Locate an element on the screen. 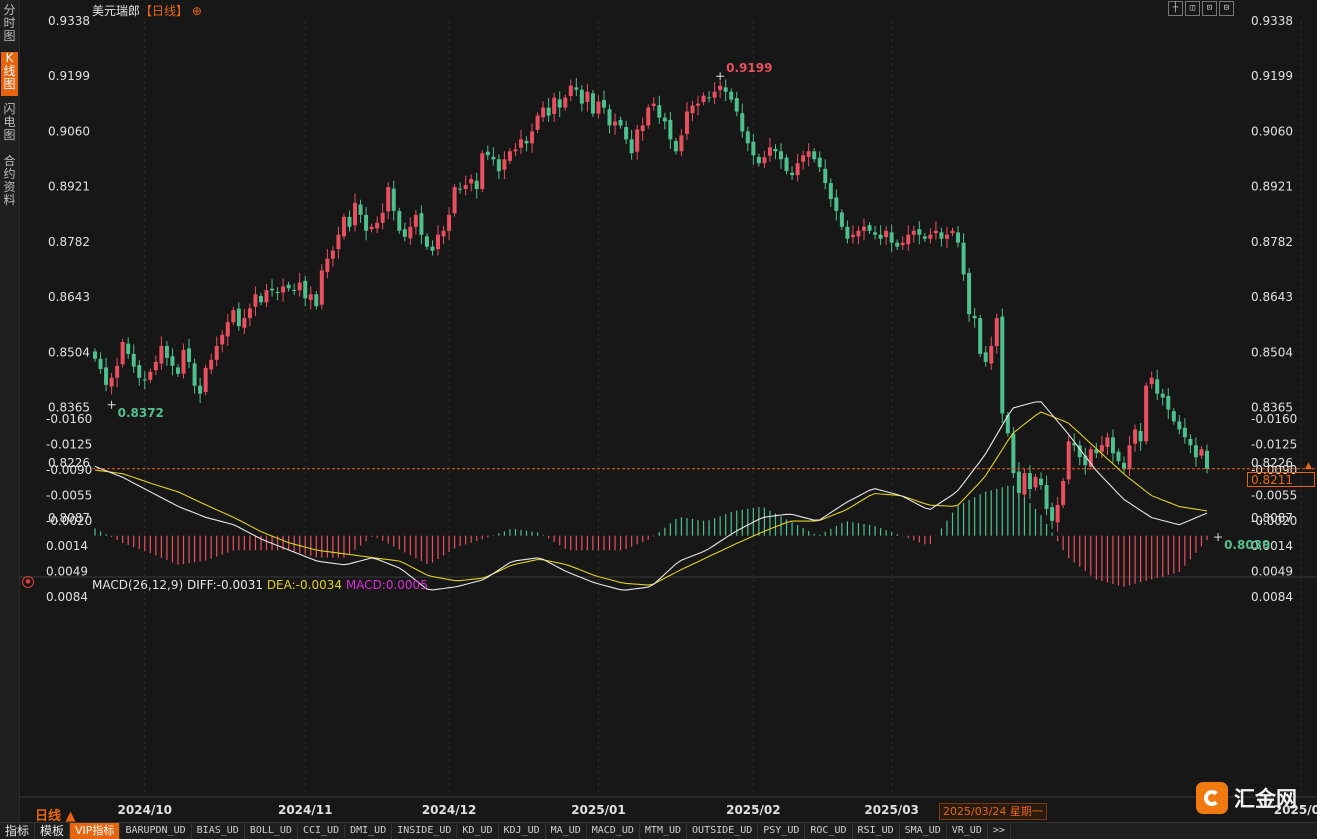 This screenshot has width=1317, height=839. indicator-tab-smaud: SMA_UD is located at coordinates (923, 831).